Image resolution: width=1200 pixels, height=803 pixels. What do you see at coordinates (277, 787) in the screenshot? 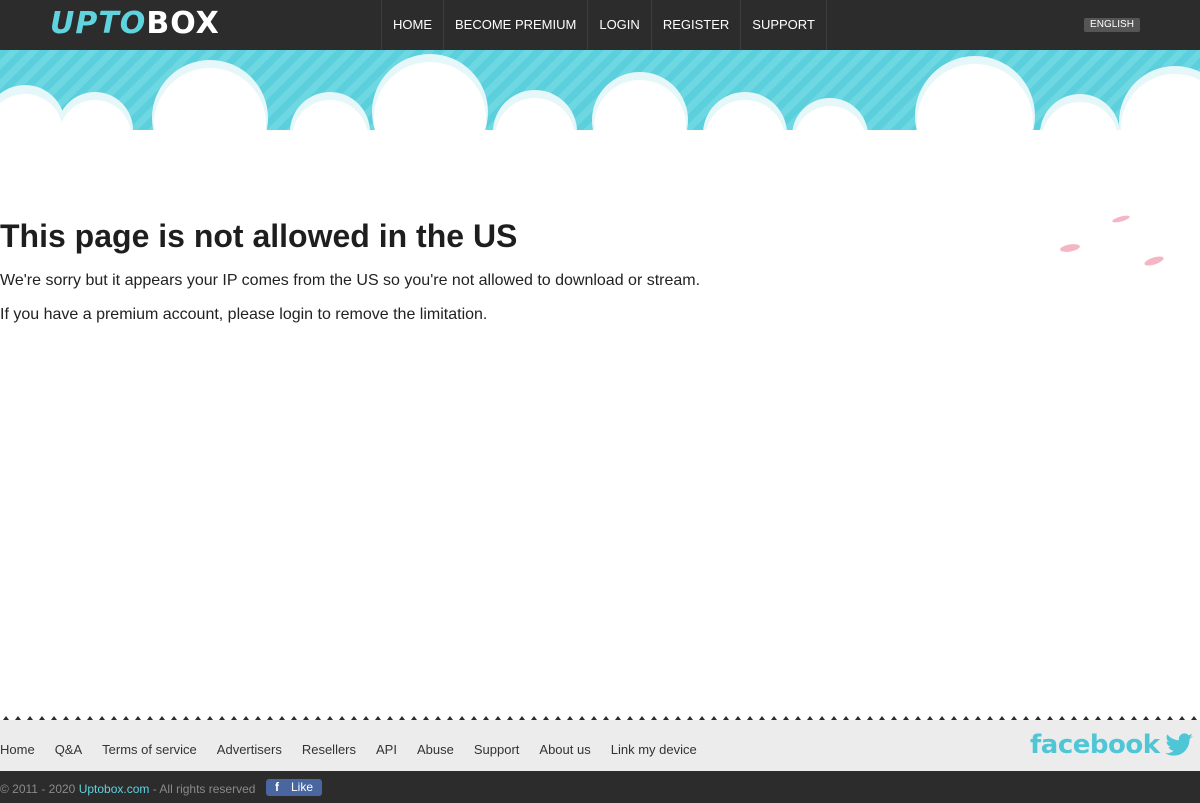
I see `facebook-f-icon: f` at bounding box center [277, 787].